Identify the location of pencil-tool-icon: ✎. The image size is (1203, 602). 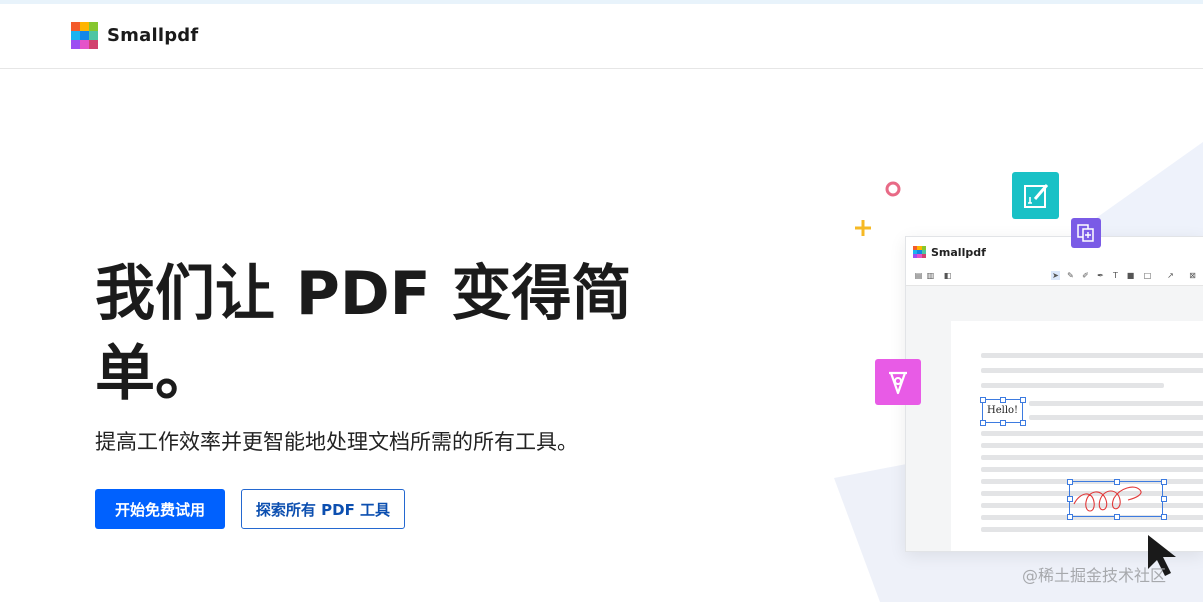
(1070, 275).